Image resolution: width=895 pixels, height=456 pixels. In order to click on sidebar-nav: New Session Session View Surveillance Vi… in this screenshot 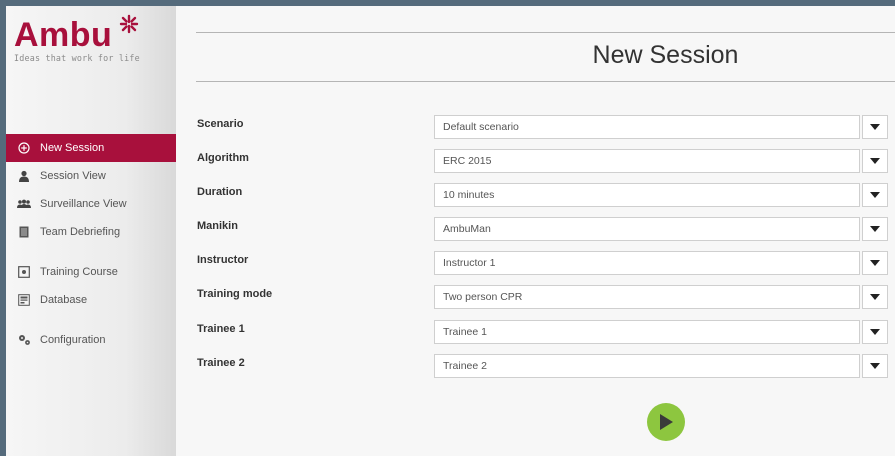, I will do `click(91, 244)`.